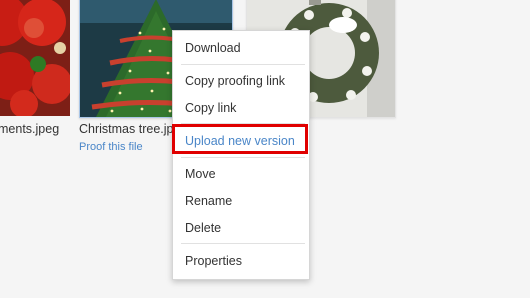  I want to click on menu-item-rename: Rename, so click(245, 201).